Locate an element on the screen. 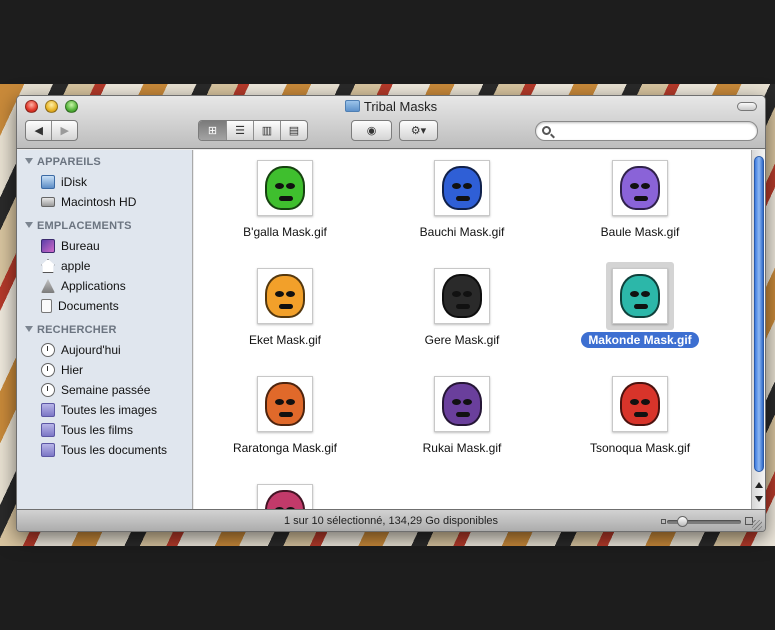  sidebar-item: Toutes les images is located at coordinates (104, 410).